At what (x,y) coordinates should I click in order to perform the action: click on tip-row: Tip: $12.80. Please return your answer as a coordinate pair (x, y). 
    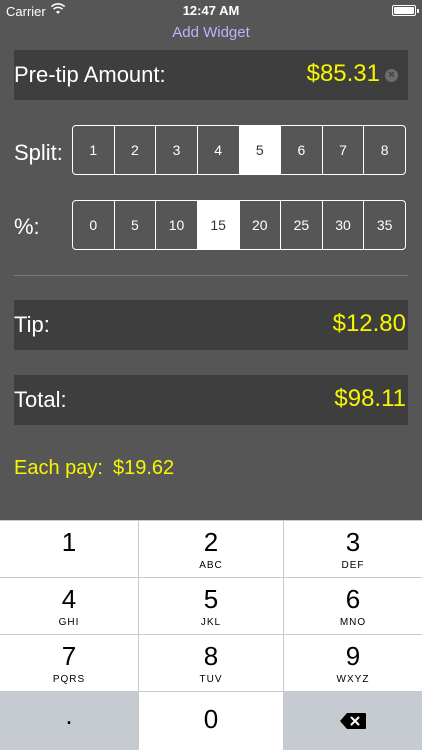
    Looking at the image, I should click on (211, 325).